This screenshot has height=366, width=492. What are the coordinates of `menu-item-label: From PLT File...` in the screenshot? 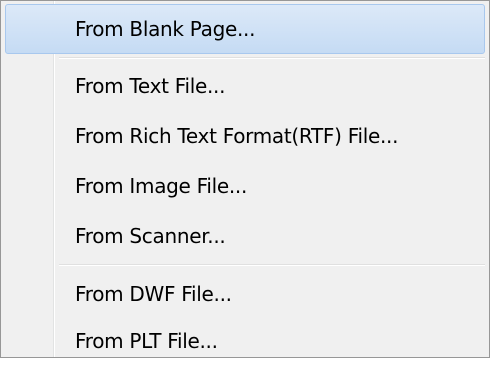 It's located at (146, 341).